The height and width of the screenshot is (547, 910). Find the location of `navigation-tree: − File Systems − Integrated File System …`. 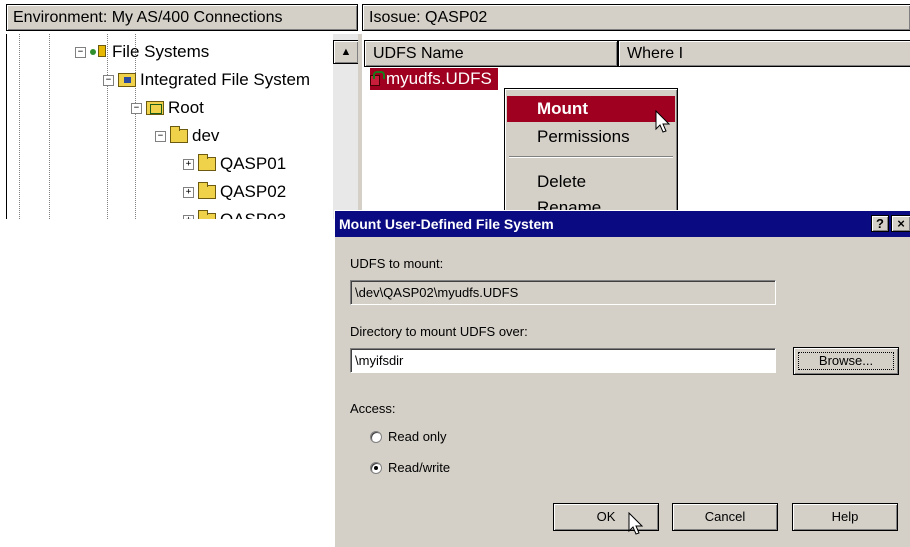

navigation-tree: − File Systems − Integrated File System … is located at coordinates (182, 126).